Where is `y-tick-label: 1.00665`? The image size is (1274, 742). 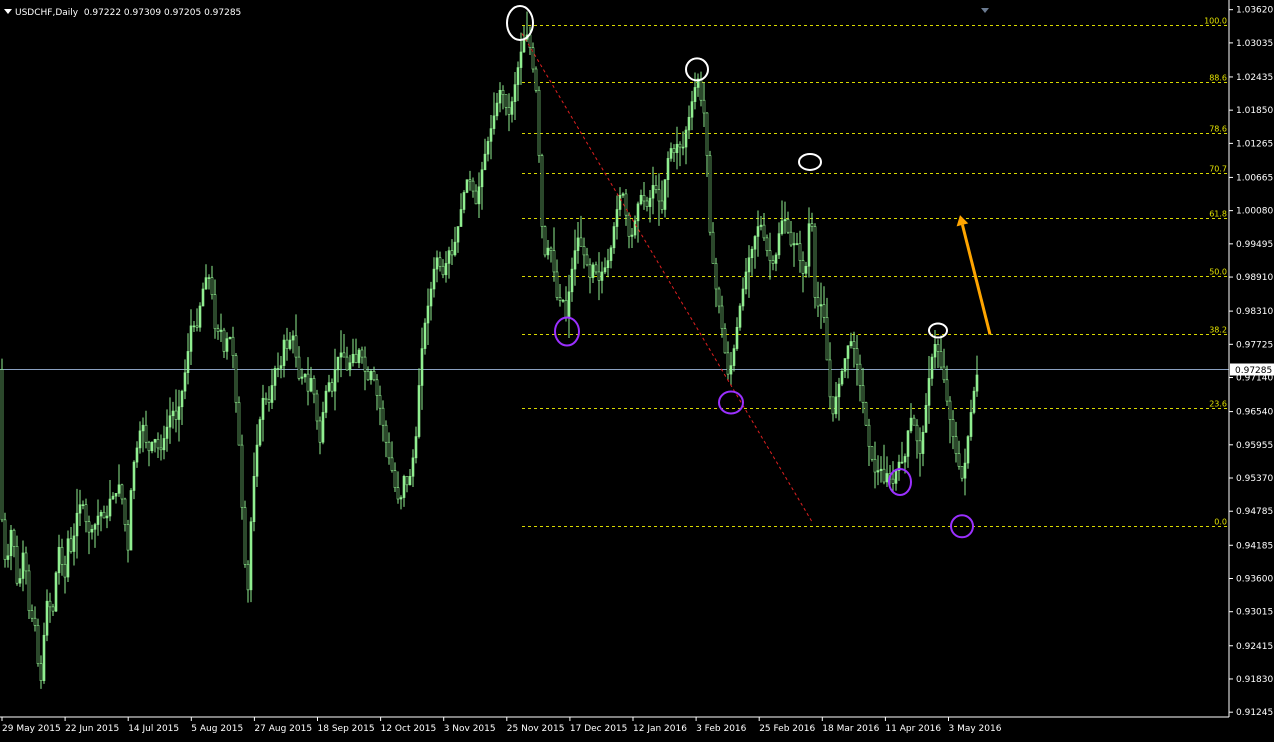 y-tick-label: 1.00665 is located at coordinates (1254, 178).